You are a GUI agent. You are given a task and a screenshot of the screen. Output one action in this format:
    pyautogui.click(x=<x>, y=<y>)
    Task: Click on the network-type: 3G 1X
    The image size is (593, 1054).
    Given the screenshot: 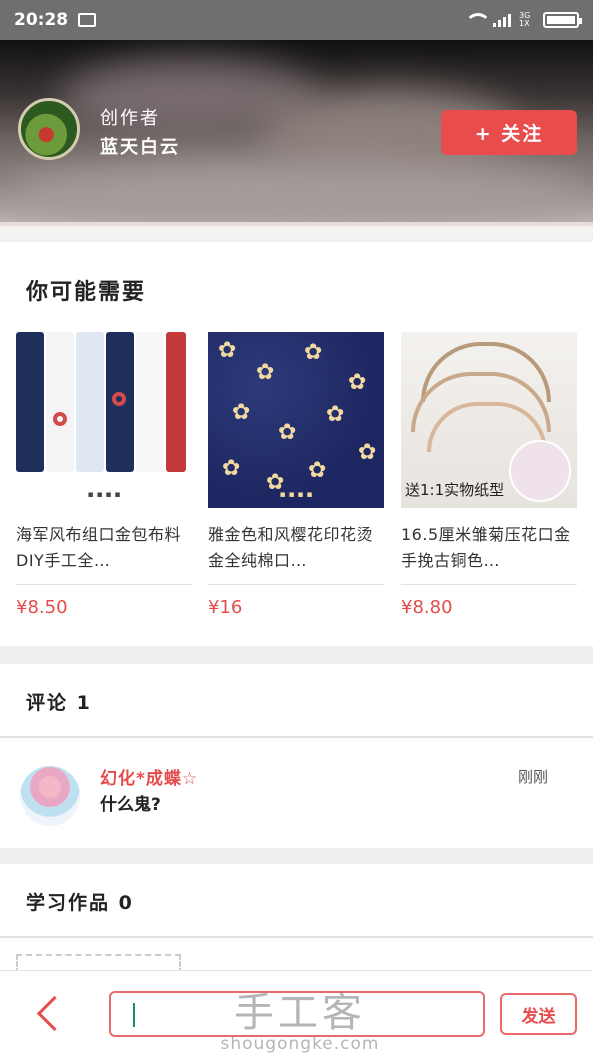 What is the action you would take?
    pyautogui.click(x=525, y=19)
    